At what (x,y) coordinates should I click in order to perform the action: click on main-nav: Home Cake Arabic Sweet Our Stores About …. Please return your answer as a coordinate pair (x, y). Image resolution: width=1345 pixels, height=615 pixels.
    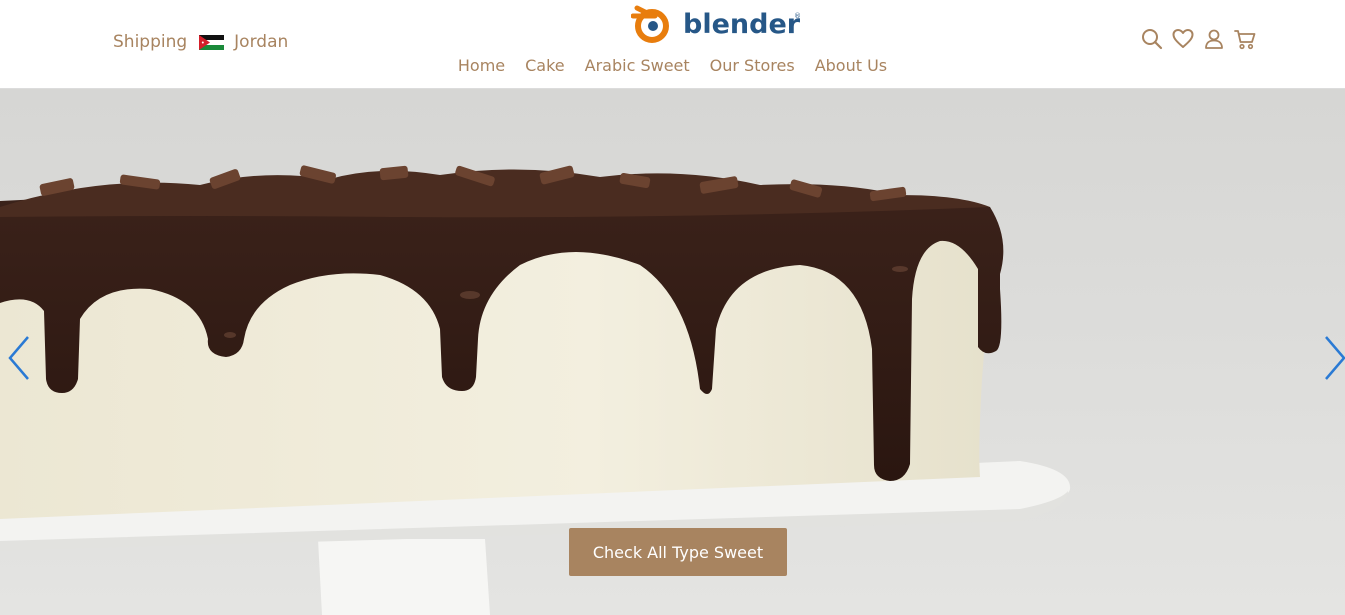
    Looking at the image, I should click on (672, 65).